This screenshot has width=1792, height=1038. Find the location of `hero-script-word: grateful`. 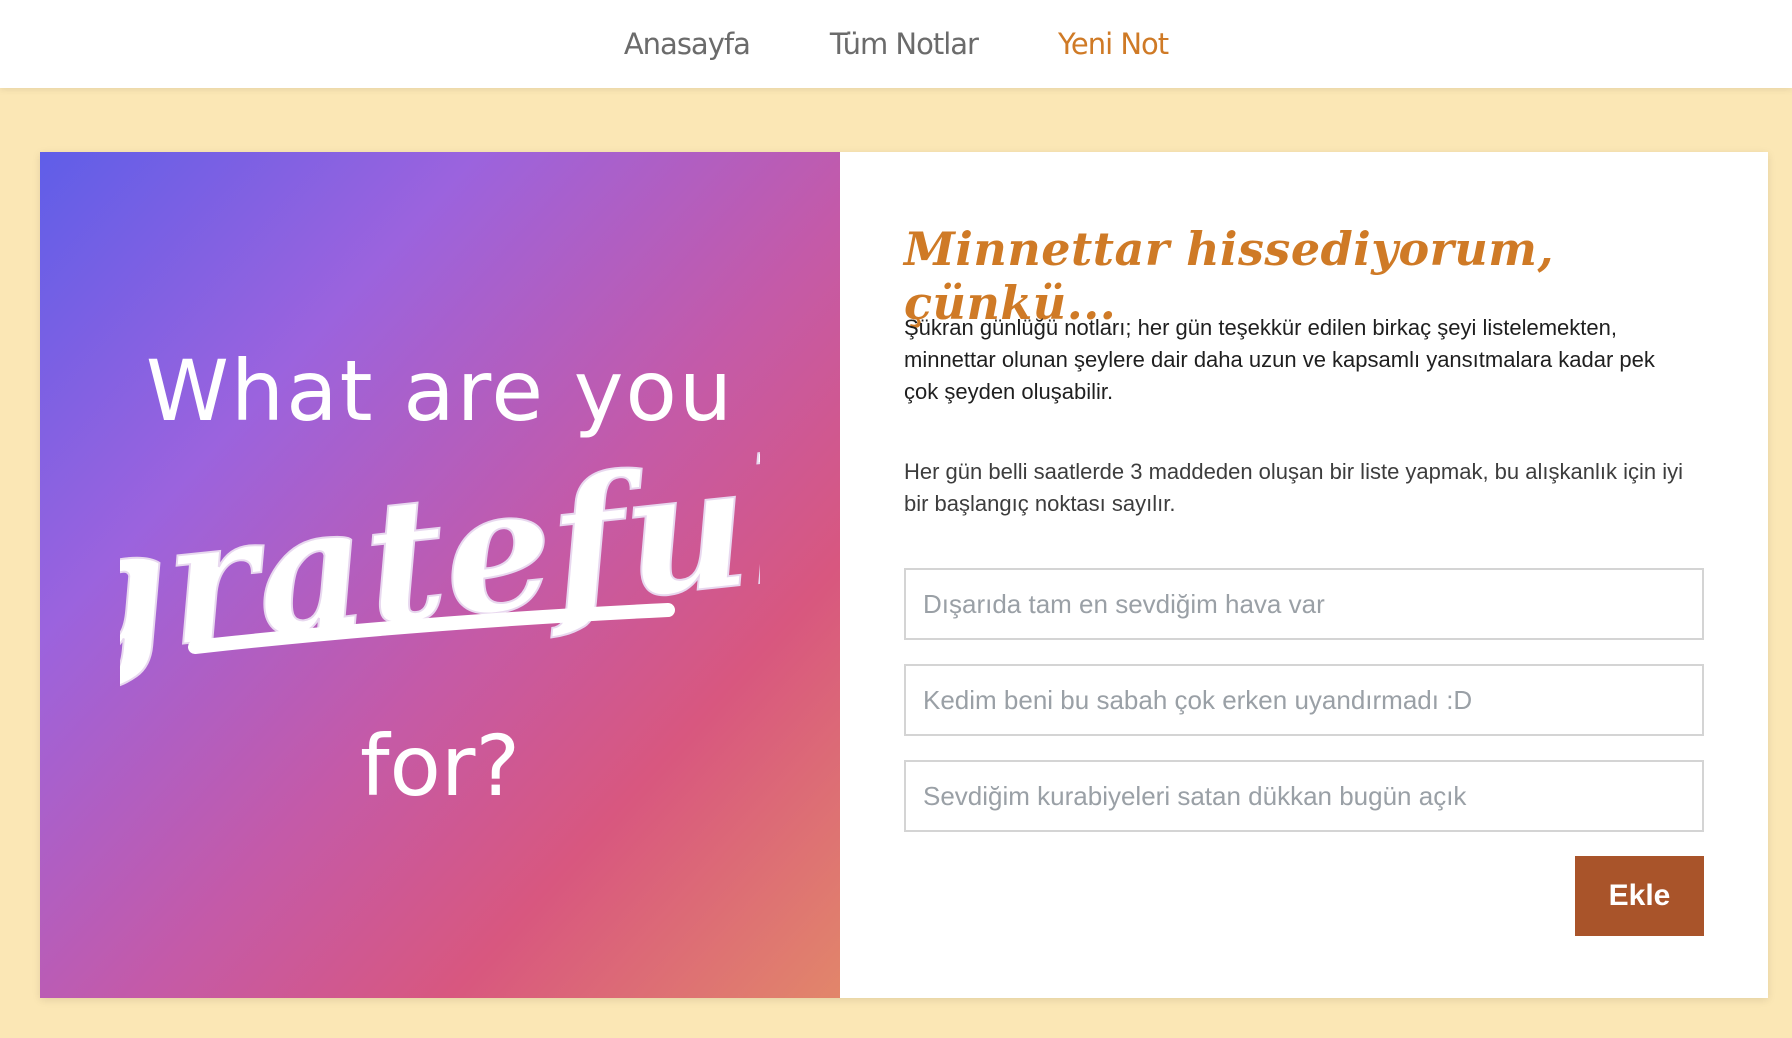

hero-script-word: grateful is located at coordinates (440, 570).